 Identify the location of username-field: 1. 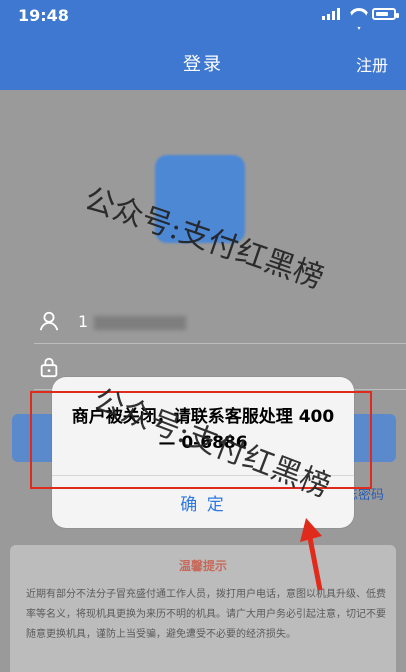
(220, 322).